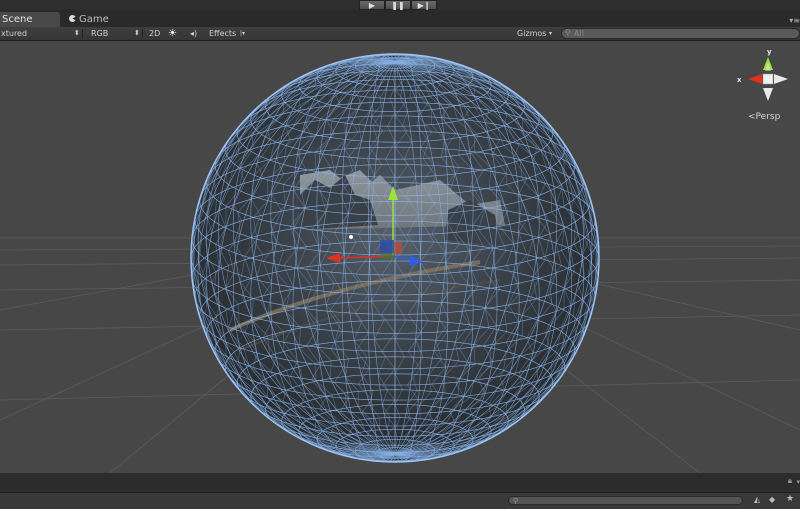 The image size is (800, 509). I want to click on toggle-2d-label: 2D, so click(155, 33).